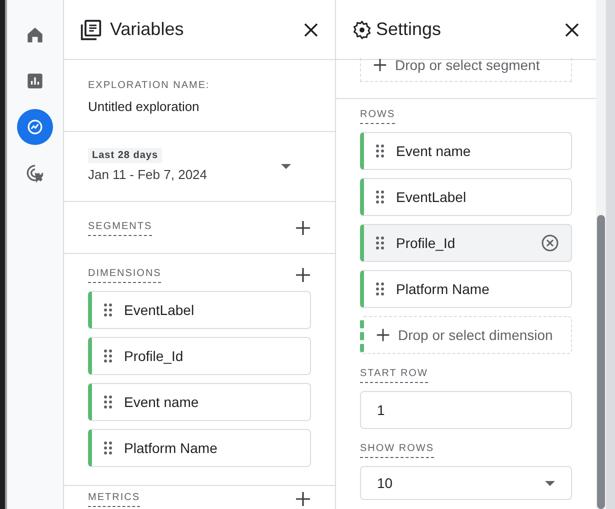 This screenshot has width=615, height=509. Describe the element at coordinates (149, 86) in the screenshot. I see `field-label: EXPLORATION NAME:` at that location.